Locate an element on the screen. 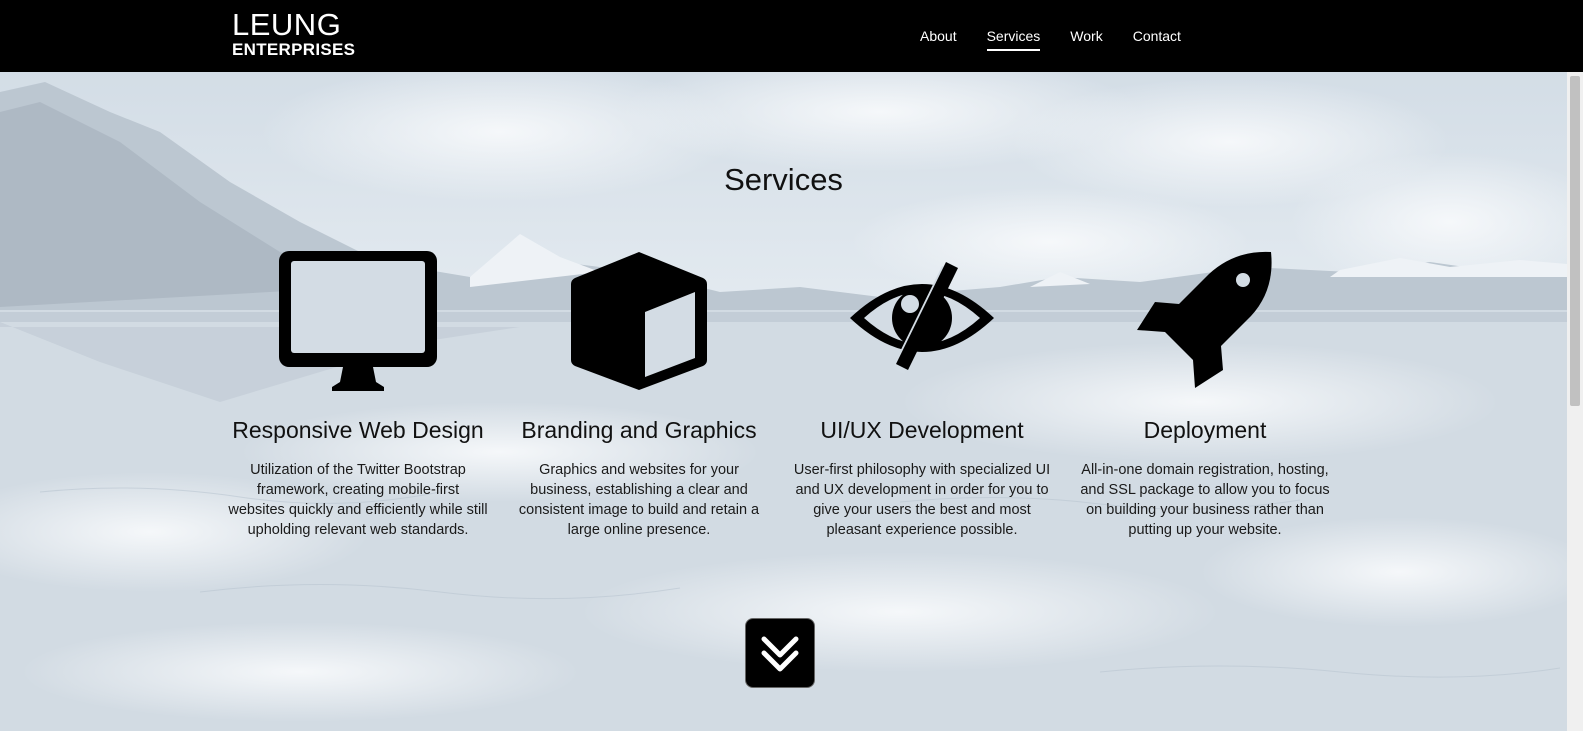  service-title: Responsive Web Design is located at coordinates (358, 430).